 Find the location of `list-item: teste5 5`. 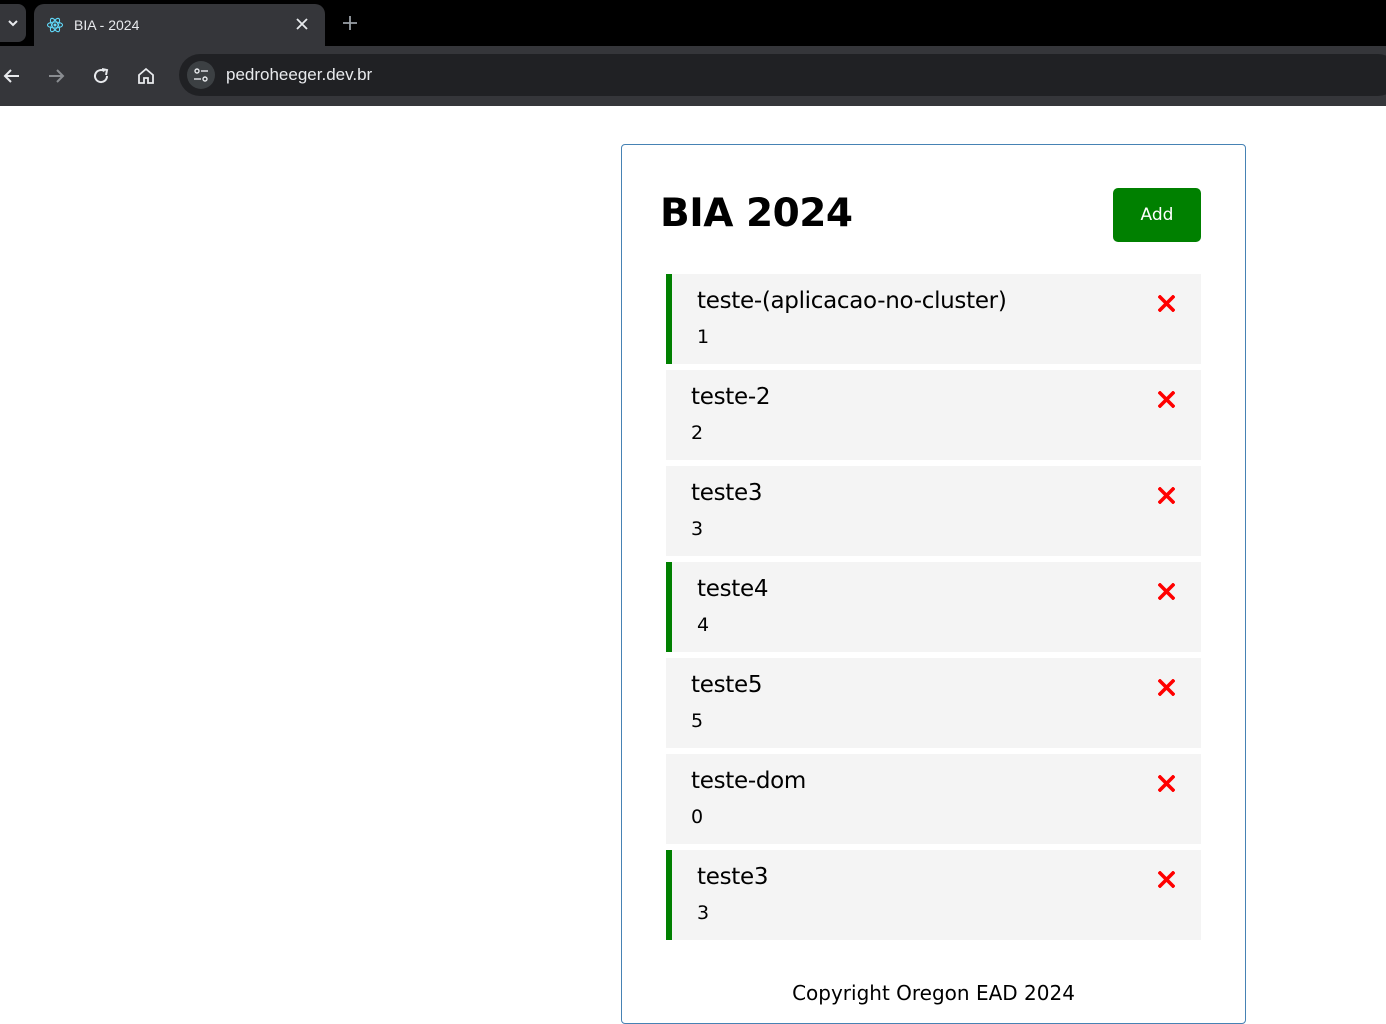

list-item: teste5 5 is located at coordinates (933, 703).